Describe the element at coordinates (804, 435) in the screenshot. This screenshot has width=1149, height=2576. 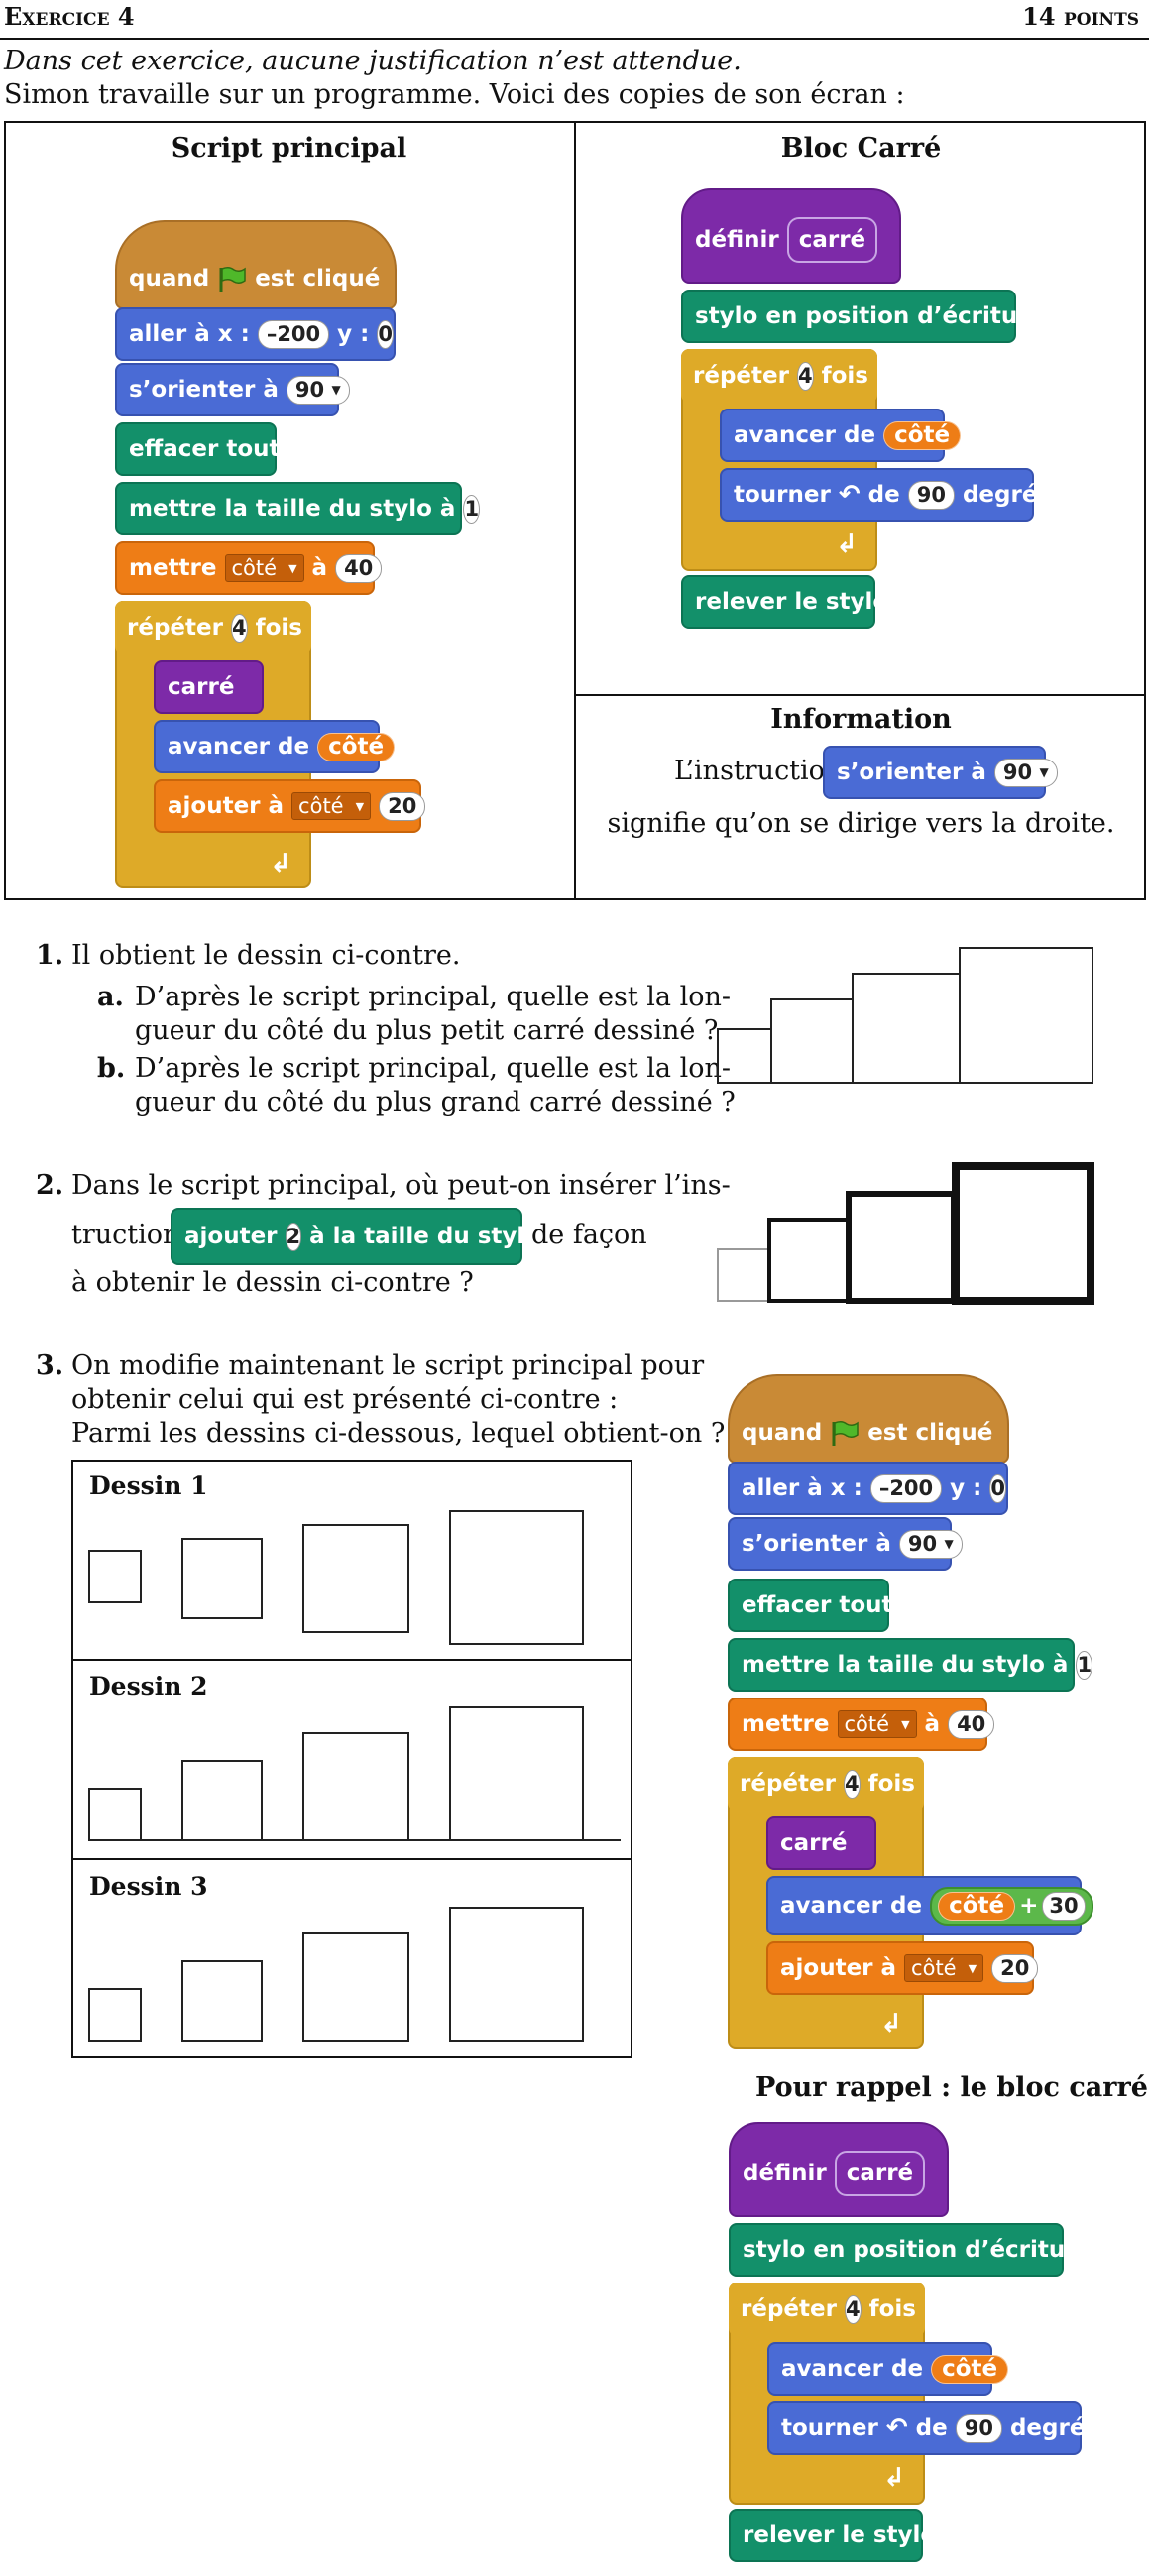
I see `block-label: avancer de` at that location.